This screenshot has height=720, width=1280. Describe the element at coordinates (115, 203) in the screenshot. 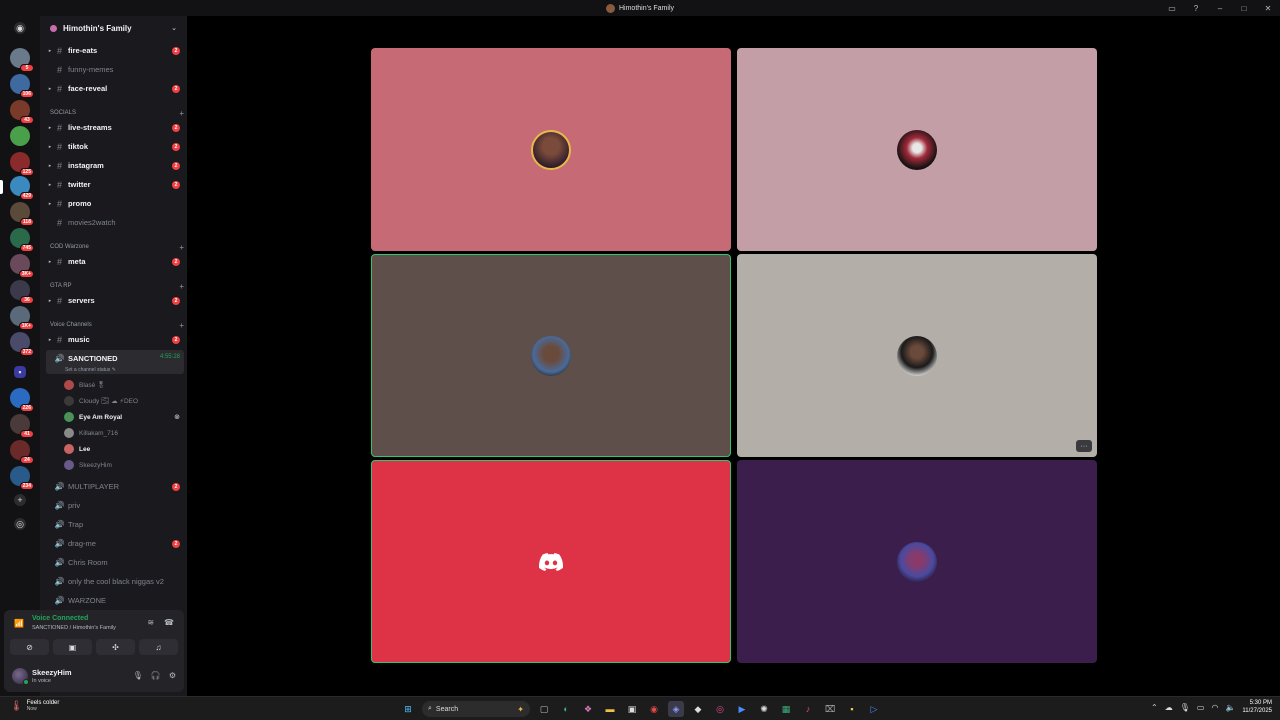

I see `channel-promo: ▸ # promo` at that location.